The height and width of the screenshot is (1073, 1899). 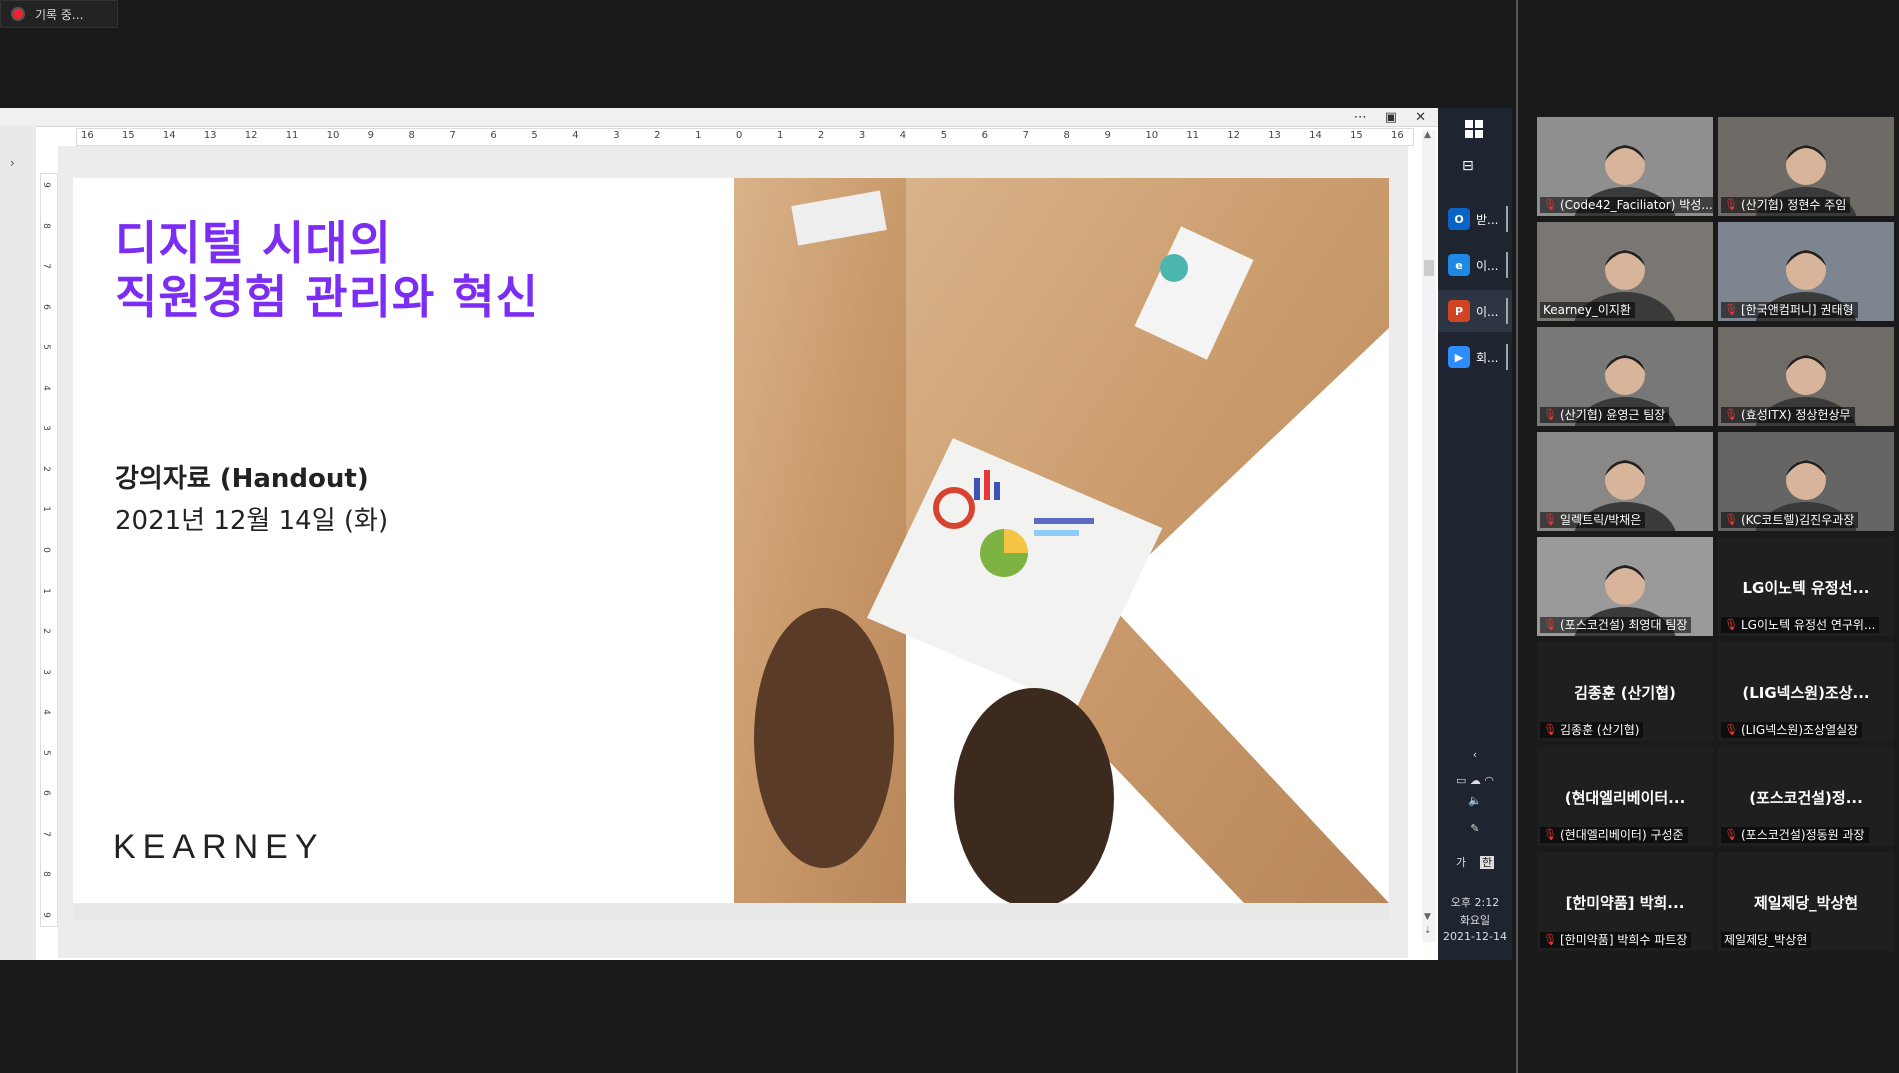 I want to click on more-options-icon: ⋯, so click(x=1360, y=117).